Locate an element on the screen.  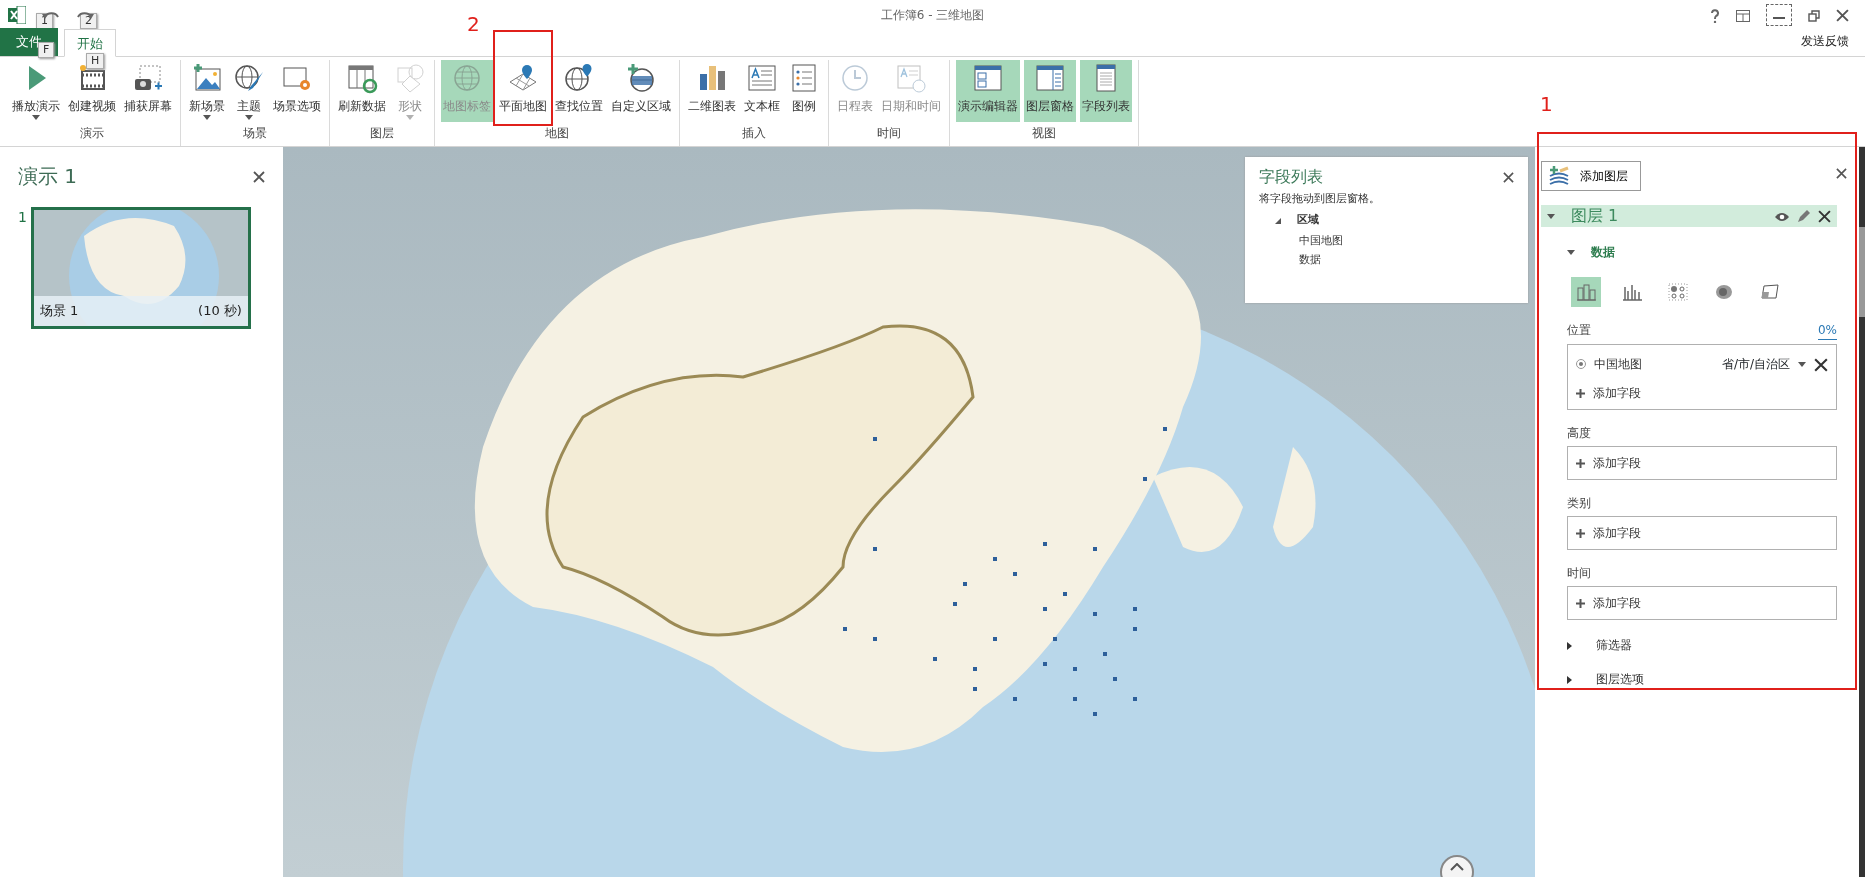
keytip-tooltip: F is located at coordinates (46, 50).